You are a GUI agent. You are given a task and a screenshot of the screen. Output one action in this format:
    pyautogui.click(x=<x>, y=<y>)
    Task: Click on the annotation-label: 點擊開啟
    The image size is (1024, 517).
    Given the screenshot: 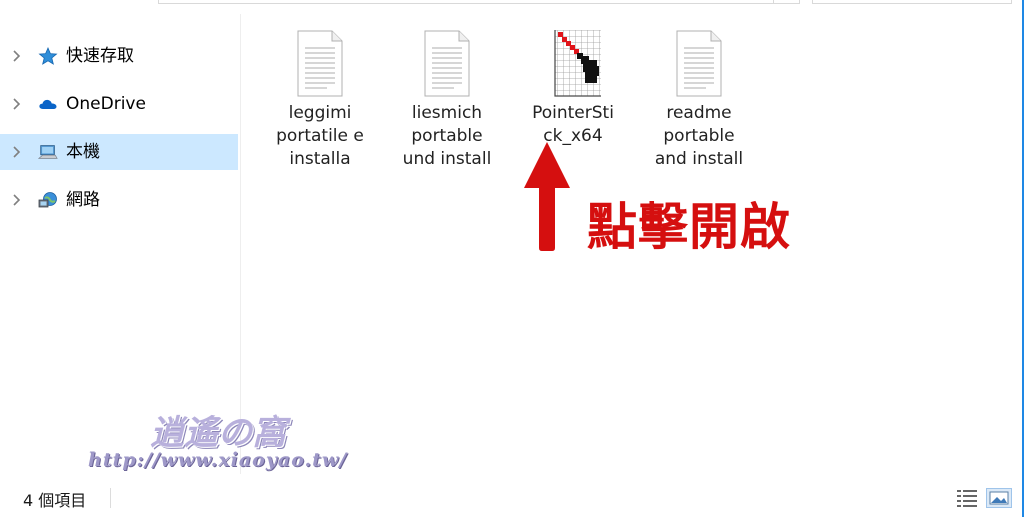 What is the action you would take?
    pyautogui.click(x=689, y=227)
    